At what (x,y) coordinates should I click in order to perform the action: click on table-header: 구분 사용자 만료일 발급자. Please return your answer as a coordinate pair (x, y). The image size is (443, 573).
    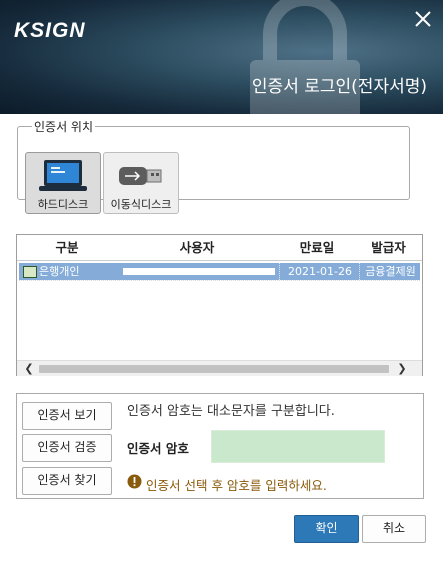
    Looking at the image, I should click on (219, 248).